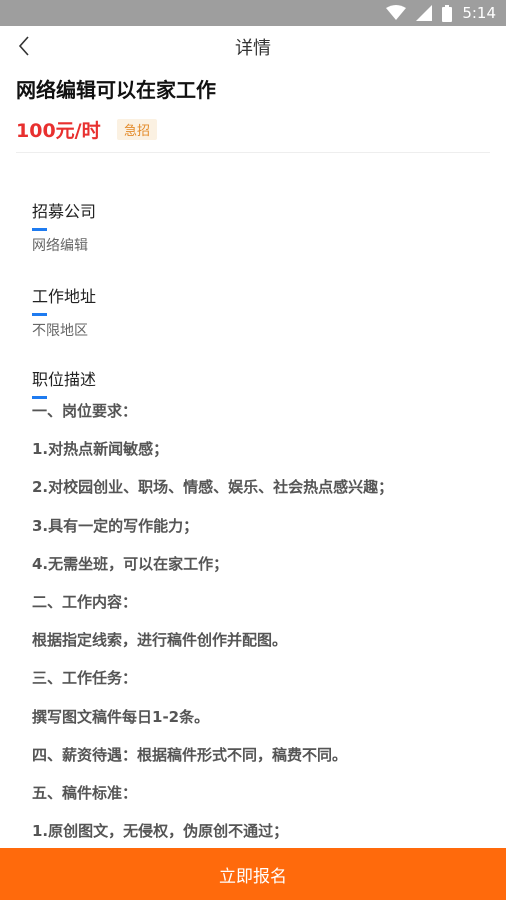  Describe the element at coordinates (85, 411) in the screenshot. I see `description-line: 一、岗位要求：` at that location.